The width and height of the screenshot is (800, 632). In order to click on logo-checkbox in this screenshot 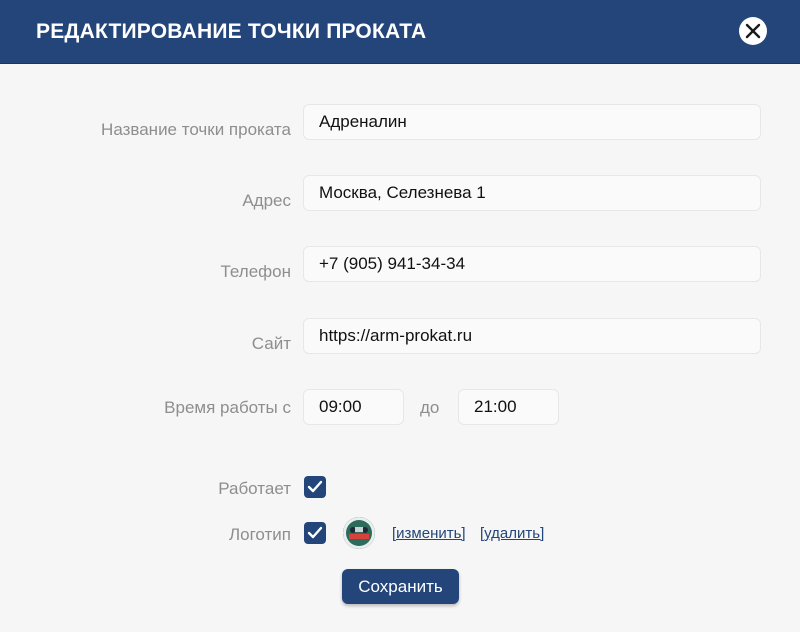, I will do `click(315, 533)`.